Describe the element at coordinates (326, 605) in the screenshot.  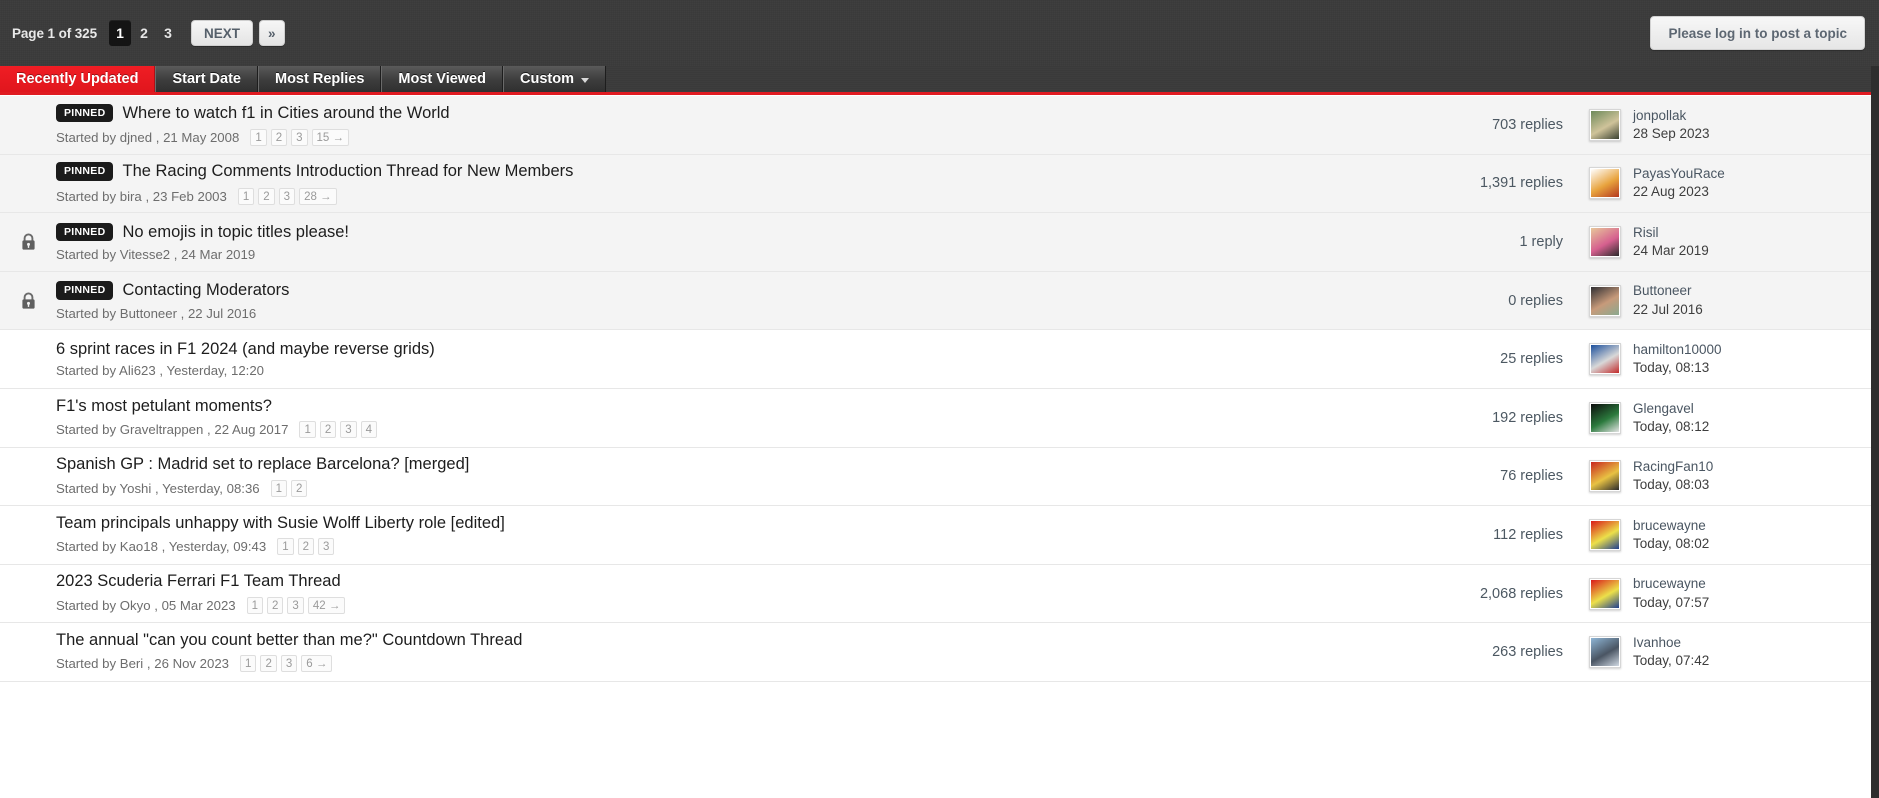
I see `mini-page-link: 42 →` at that location.